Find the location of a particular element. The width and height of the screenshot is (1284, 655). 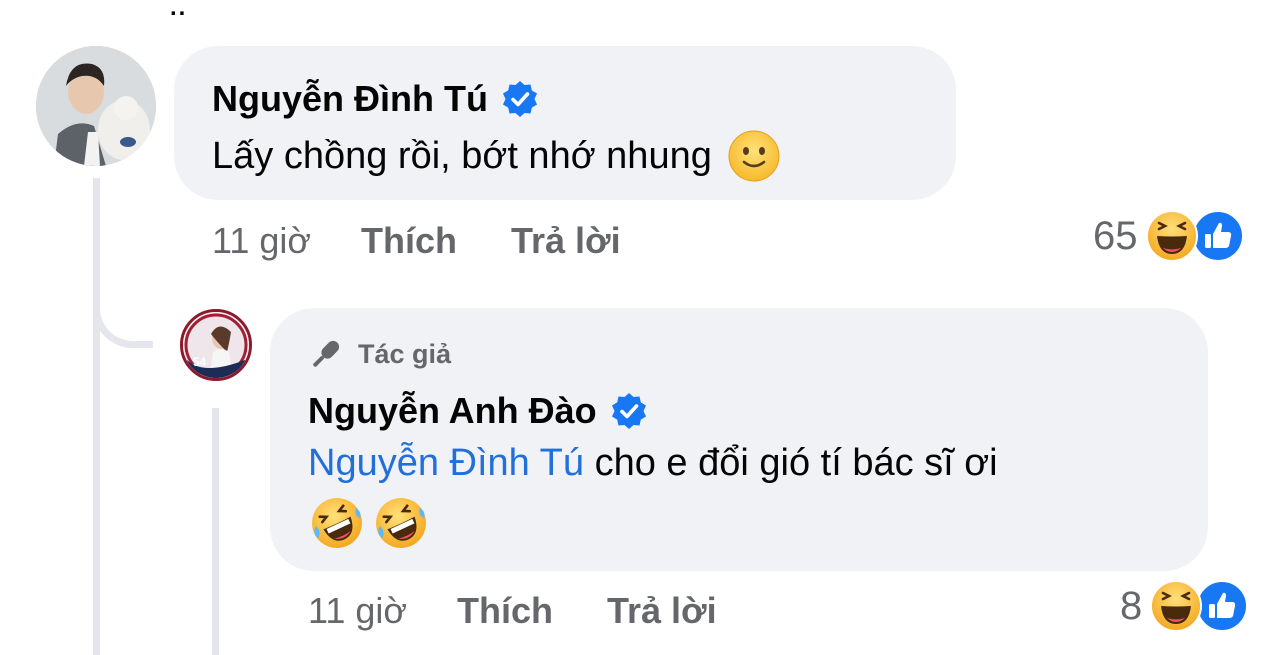

author-badge: Tác giả is located at coordinates (379, 354).